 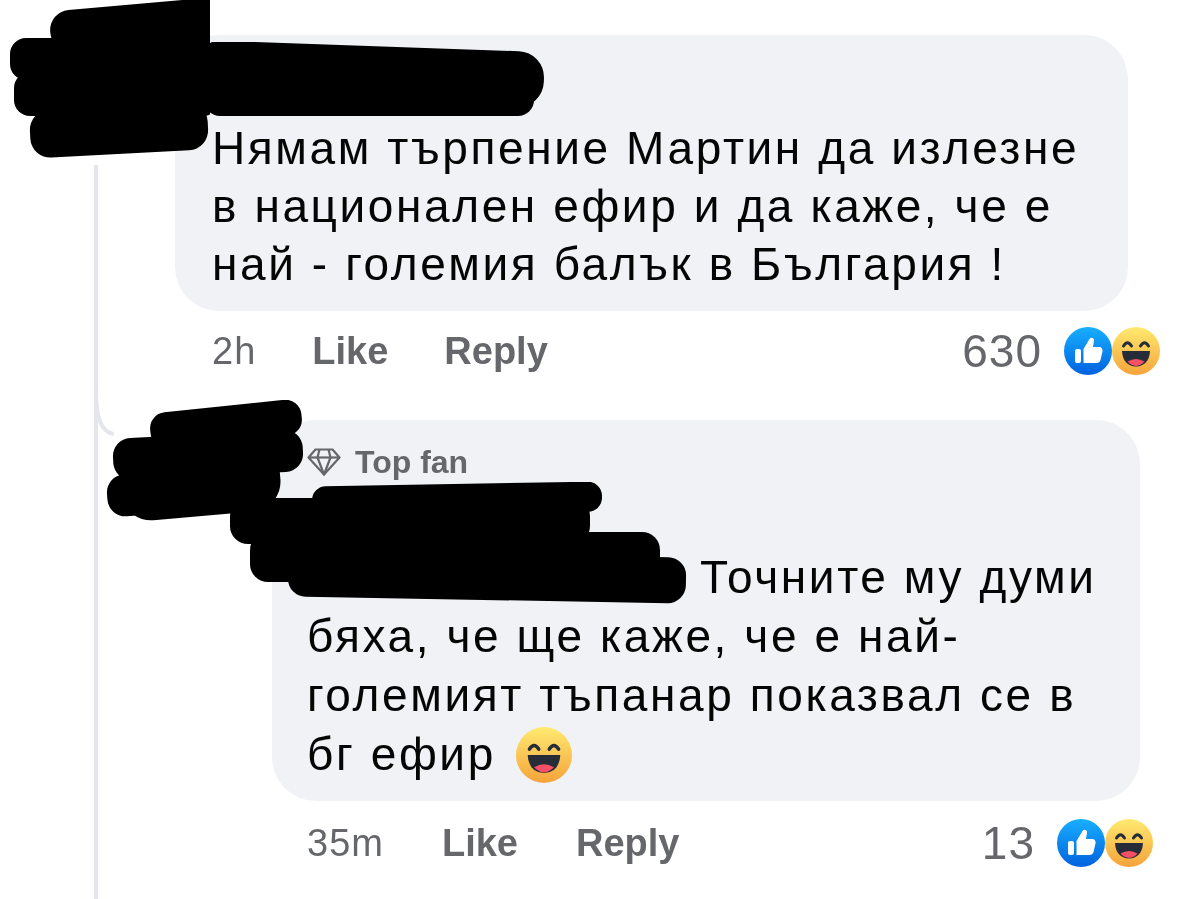 What do you see at coordinates (898, 577) in the screenshot?
I see `comment-text: Точните му думи` at bounding box center [898, 577].